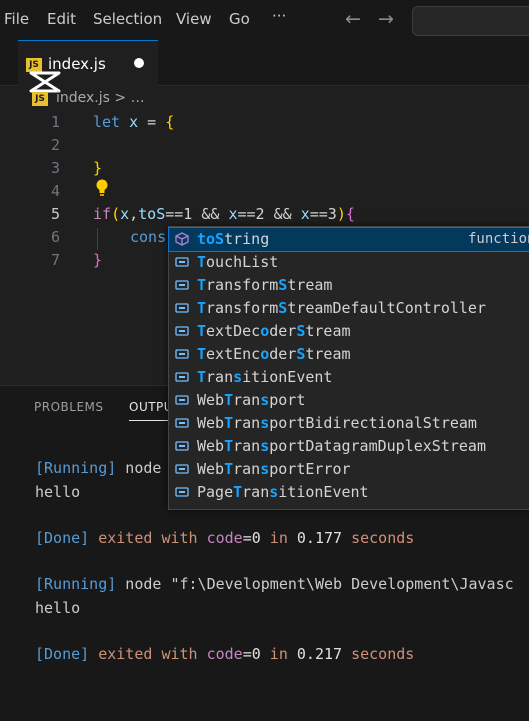 The height and width of the screenshot is (721, 529). Describe the element at coordinates (62, 538) in the screenshot. I see `done-tag: [Done]` at that location.